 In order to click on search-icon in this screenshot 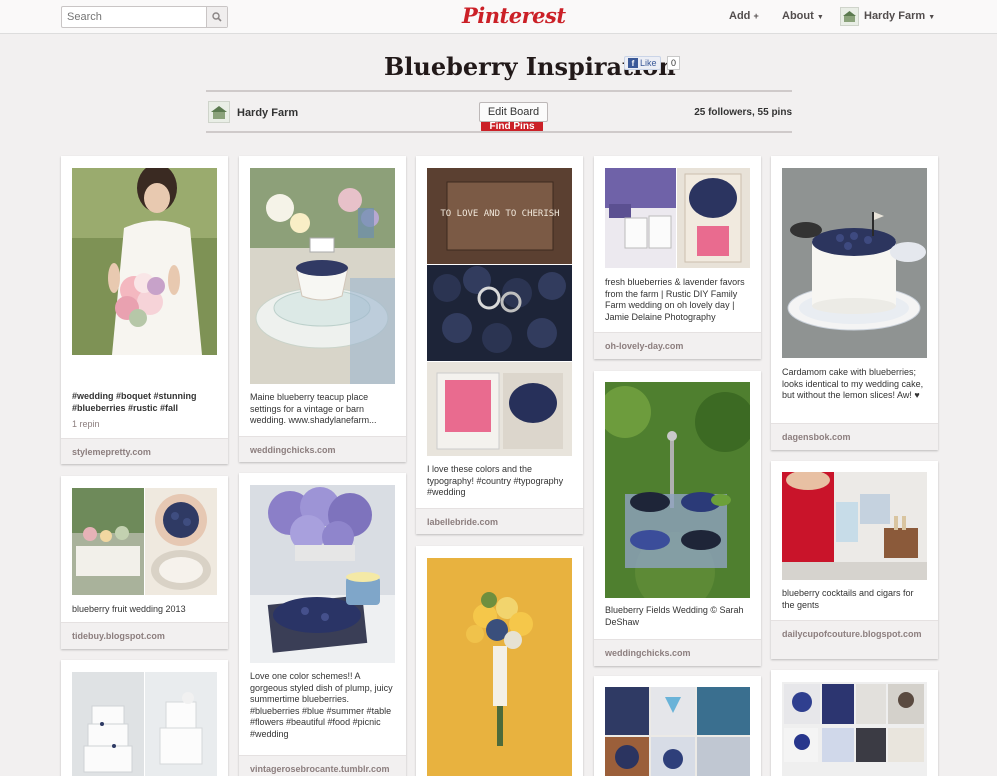, I will do `click(217, 17)`.